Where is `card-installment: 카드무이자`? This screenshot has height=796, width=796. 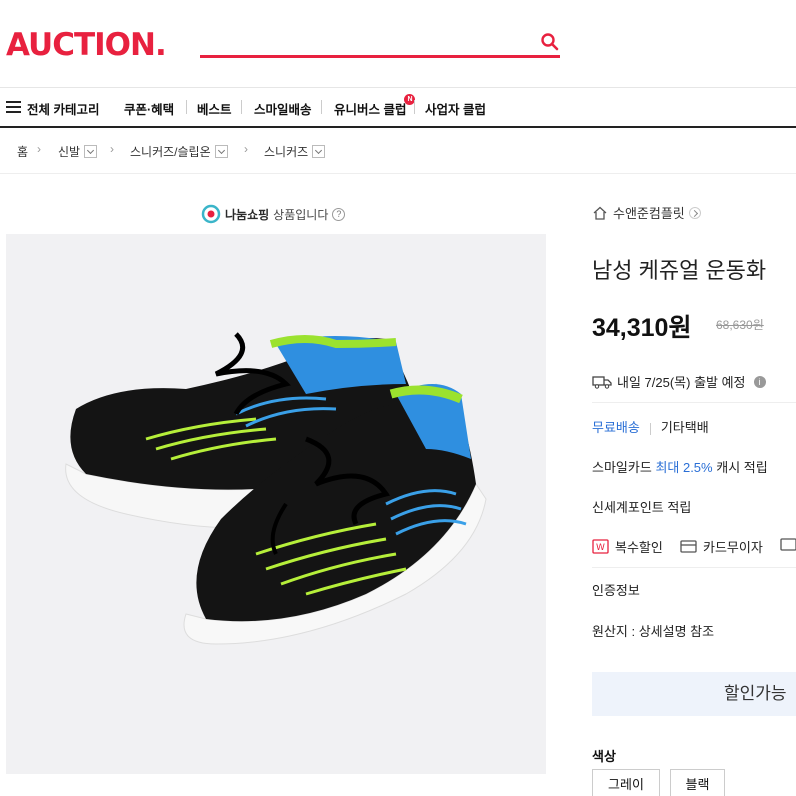 card-installment: 카드무이자 is located at coordinates (721, 546).